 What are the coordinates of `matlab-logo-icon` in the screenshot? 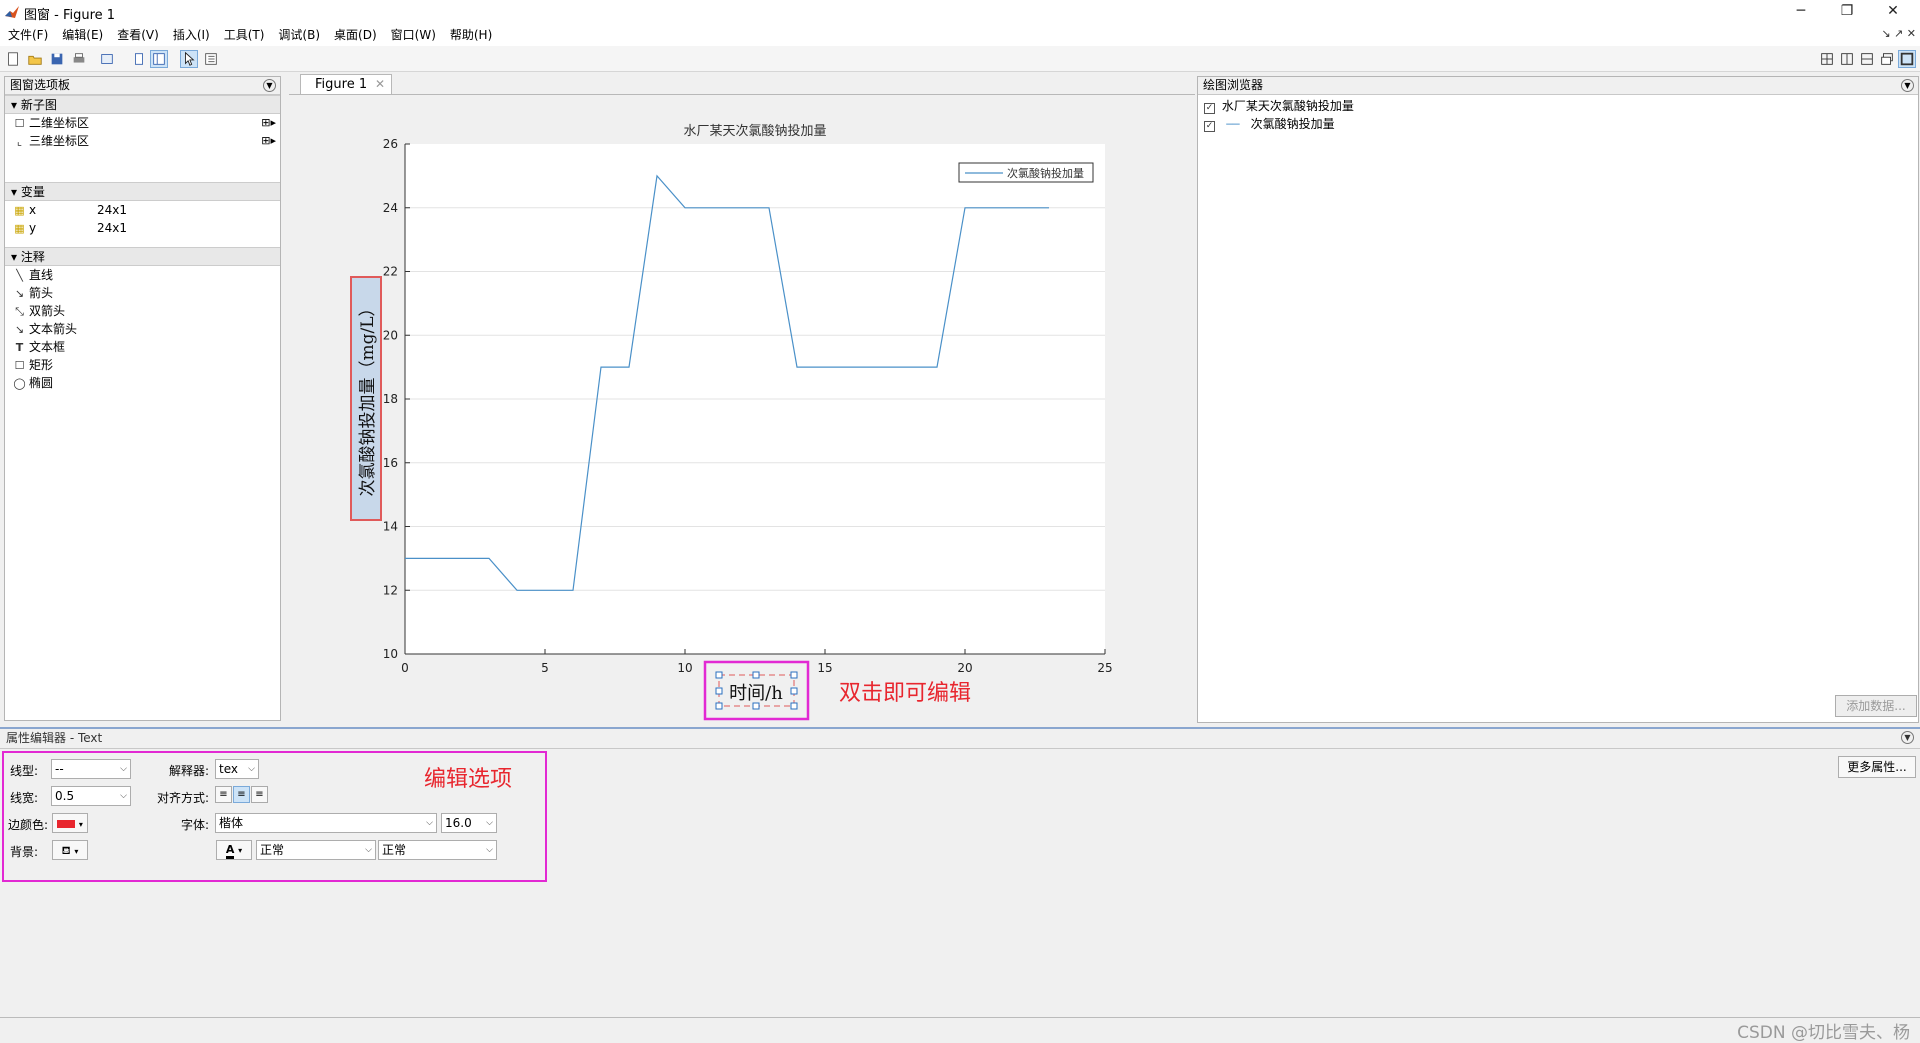 It's located at (12, 12).